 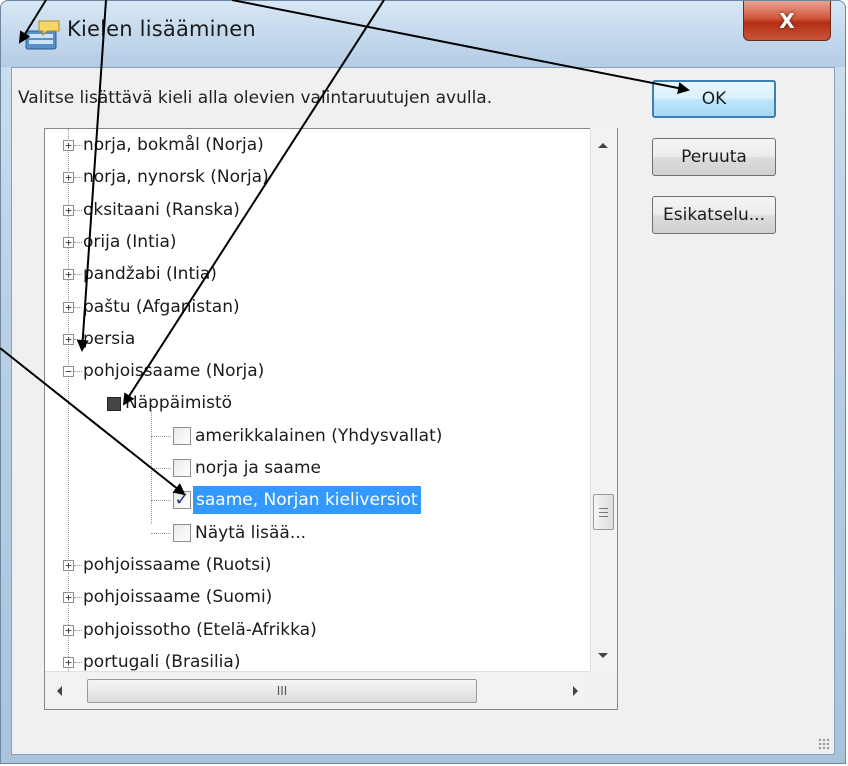 I want to click on tree-item-language: pohjoissaame (Suomi), so click(x=177, y=597).